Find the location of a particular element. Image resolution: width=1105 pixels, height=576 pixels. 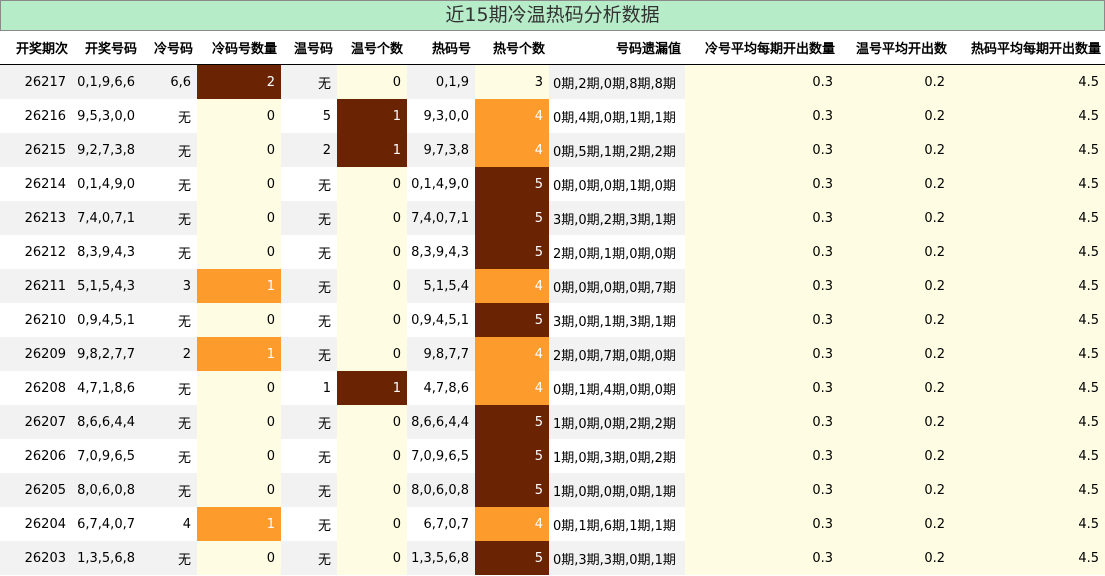

miss-values-cell: 0期,5期,1期,2期,2期 is located at coordinates (617, 150).